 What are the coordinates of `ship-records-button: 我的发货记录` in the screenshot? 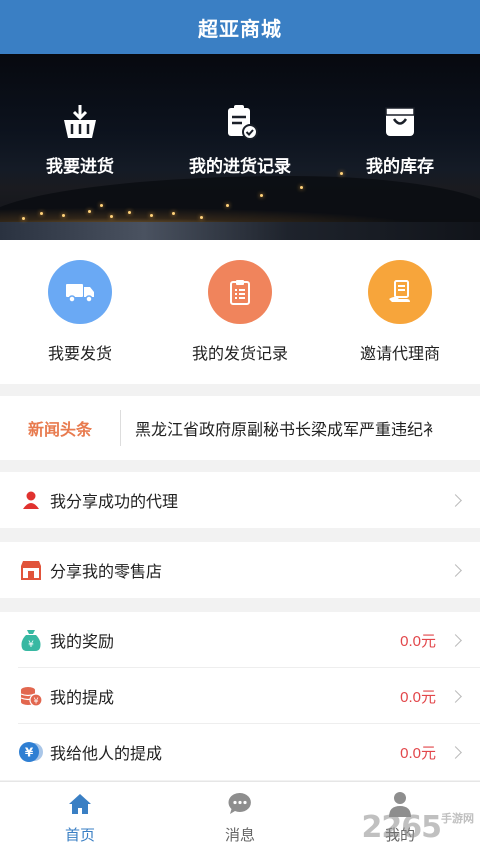 It's located at (240, 312).